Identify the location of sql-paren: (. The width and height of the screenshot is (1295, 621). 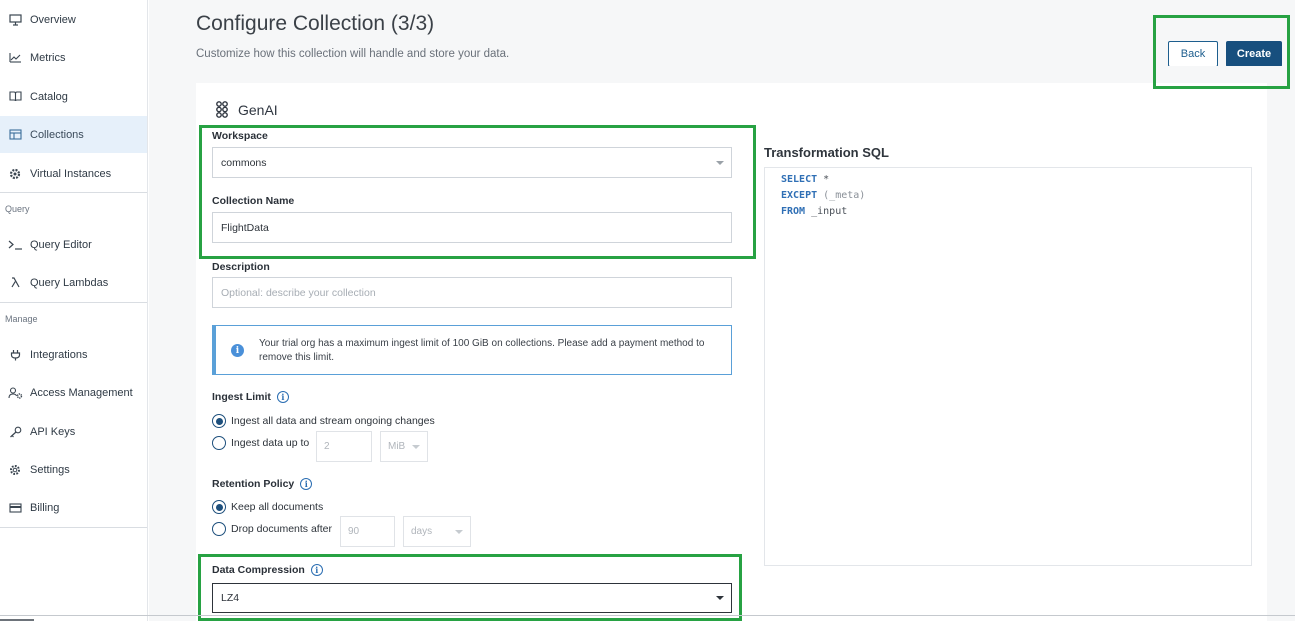
(823, 195).